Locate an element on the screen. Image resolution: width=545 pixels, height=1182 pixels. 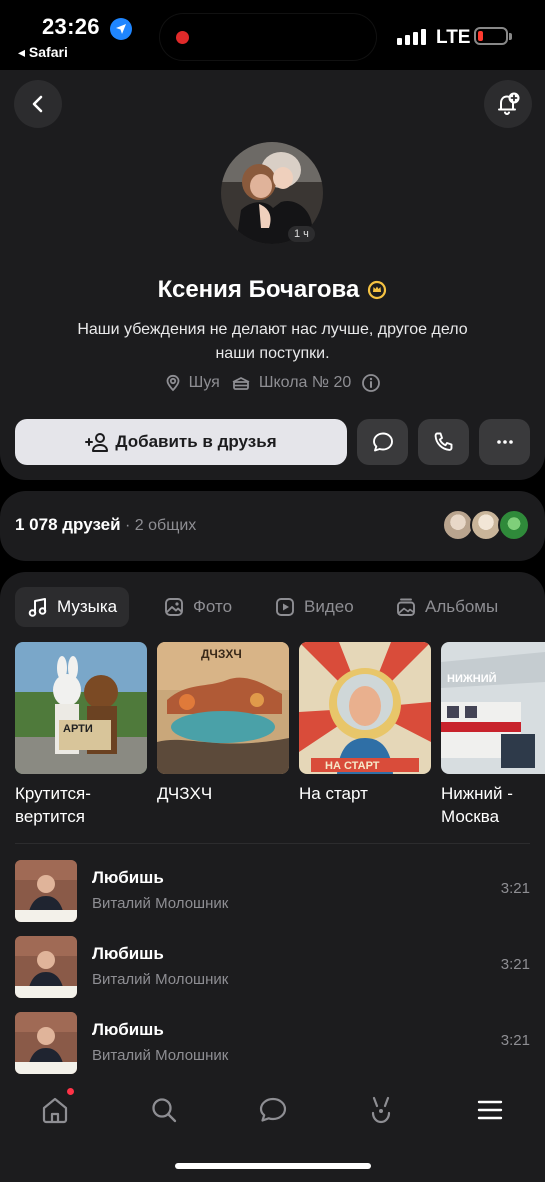
city-info: Шуя is located at coordinates (192, 383).